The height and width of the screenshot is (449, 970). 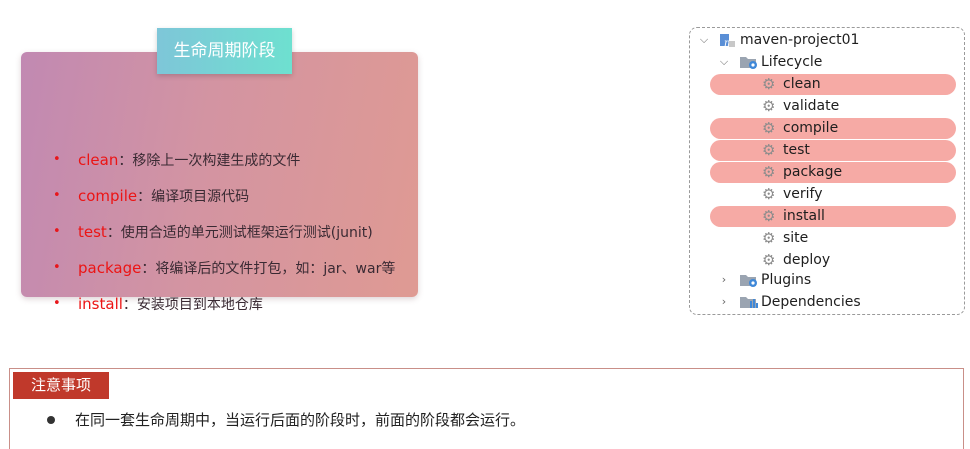 What do you see at coordinates (92, 232) in the screenshot?
I see `phase-term: test` at bounding box center [92, 232].